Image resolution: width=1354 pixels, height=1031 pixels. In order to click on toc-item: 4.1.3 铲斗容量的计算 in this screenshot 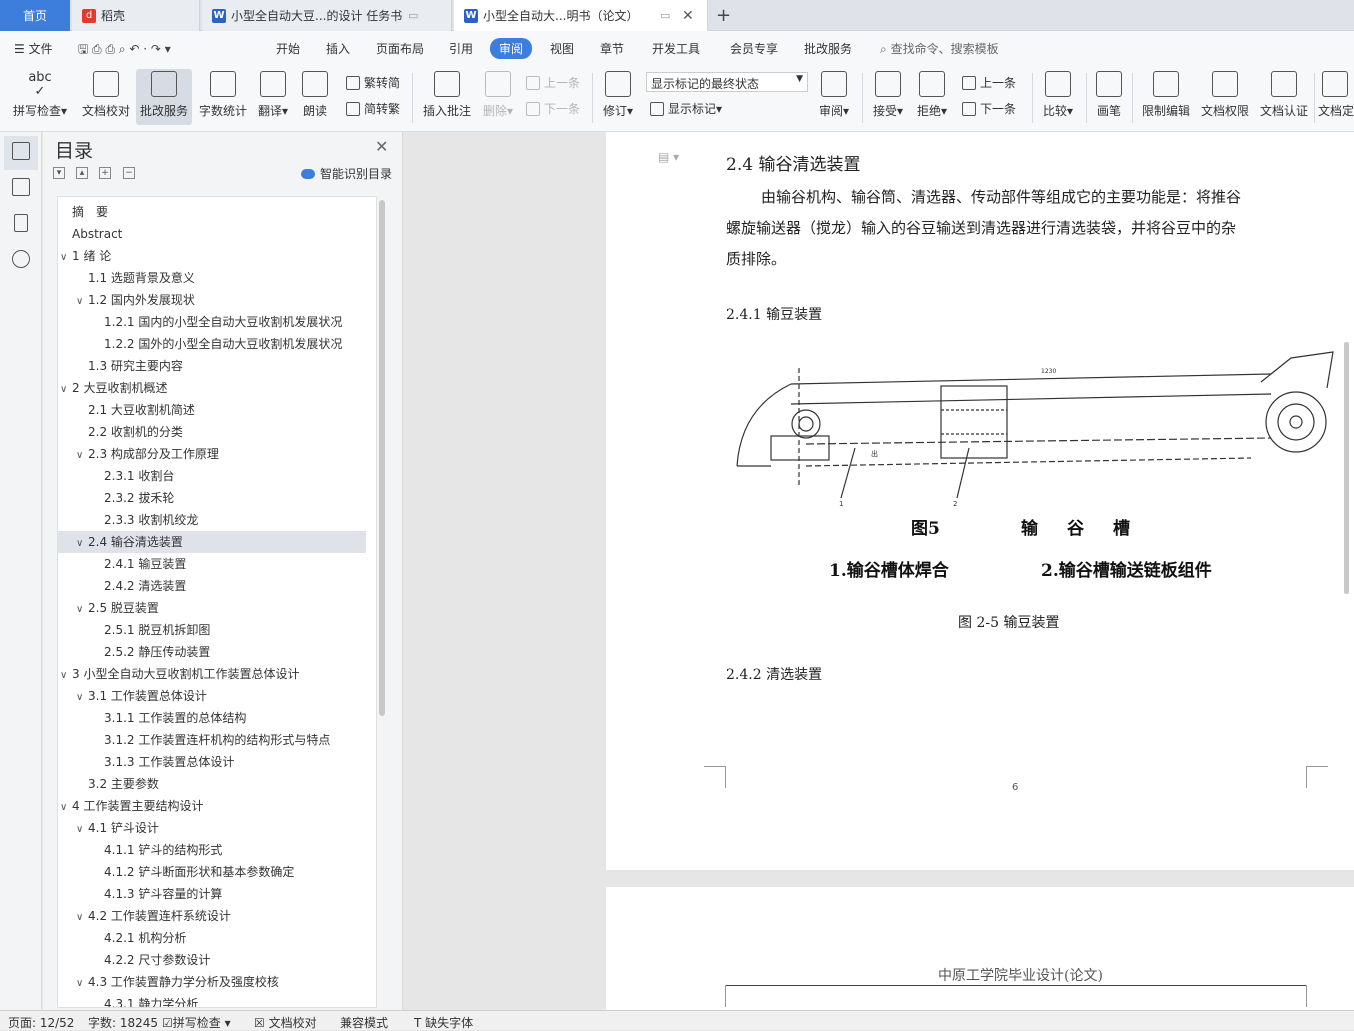, I will do `click(163, 894)`.